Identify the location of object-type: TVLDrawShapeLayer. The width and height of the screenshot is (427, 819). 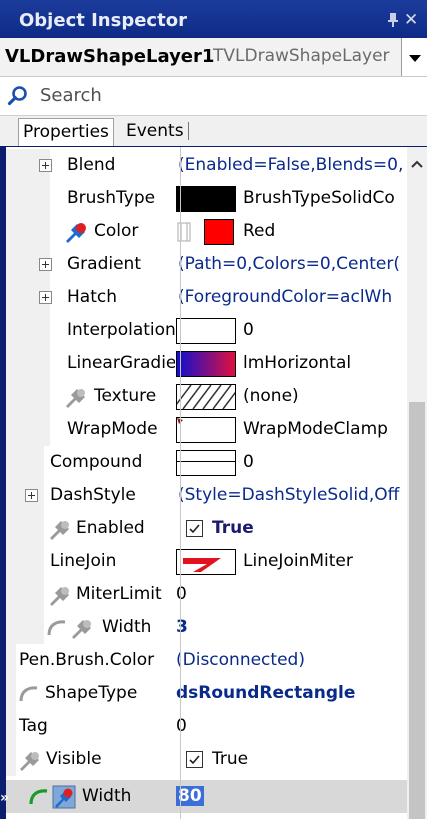
(301, 56).